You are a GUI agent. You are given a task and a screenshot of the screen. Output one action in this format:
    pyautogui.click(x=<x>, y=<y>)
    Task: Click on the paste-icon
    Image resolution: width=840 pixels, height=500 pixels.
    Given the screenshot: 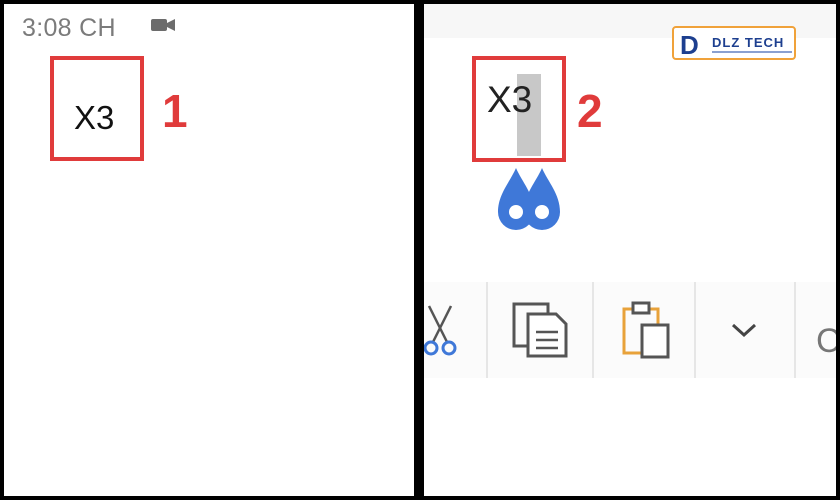 What is the action you would take?
    pyautogui.click(x=646, y=330)
    